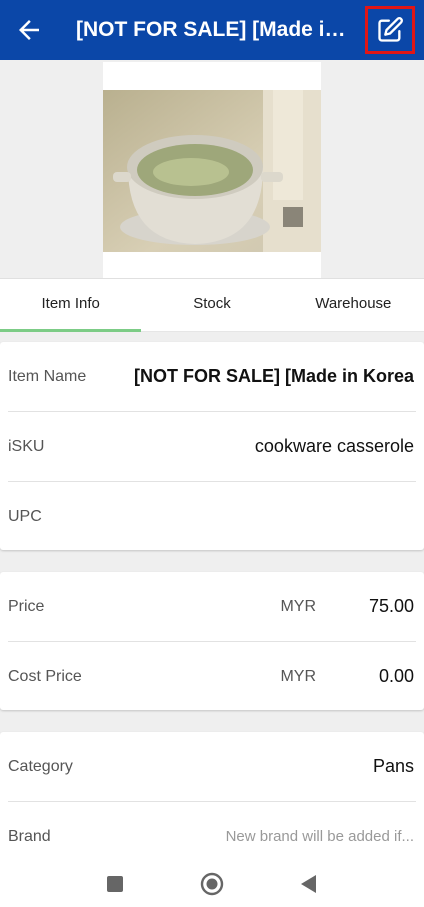 This screenshot has width=424, height=907. I want to click on back-button, so click(29, 30).